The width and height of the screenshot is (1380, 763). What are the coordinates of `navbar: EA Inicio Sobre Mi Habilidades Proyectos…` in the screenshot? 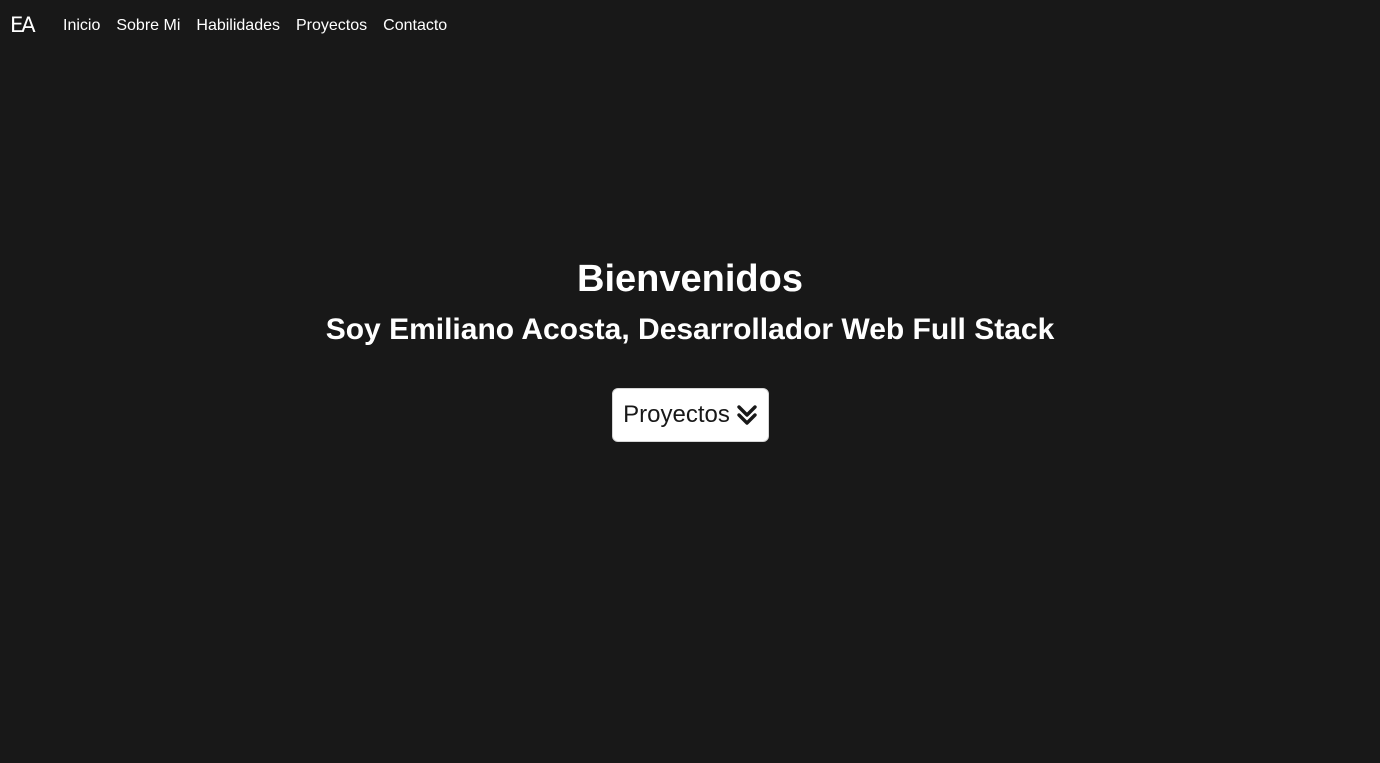 It's located at (690, 25).